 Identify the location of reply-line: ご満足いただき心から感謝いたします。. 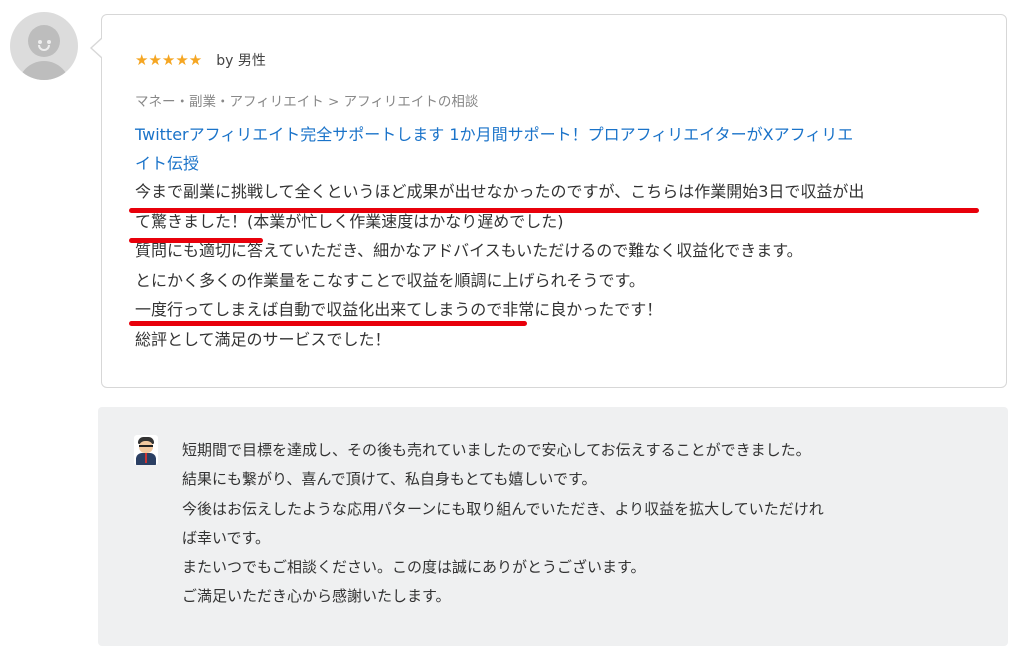
(316, 596).